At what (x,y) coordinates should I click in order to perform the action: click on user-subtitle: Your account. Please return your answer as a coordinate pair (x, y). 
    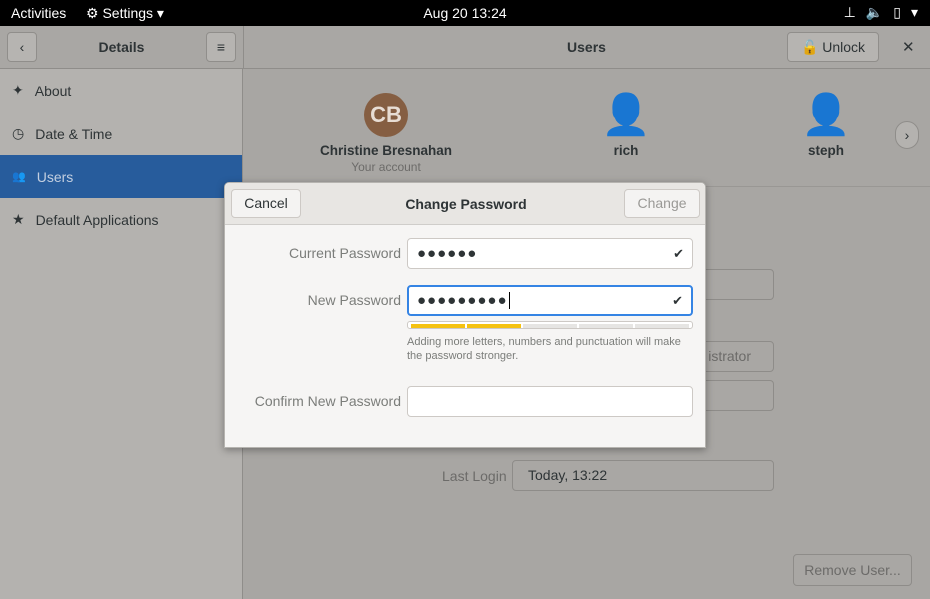
    Looking at the image, I should click on (386, 167).